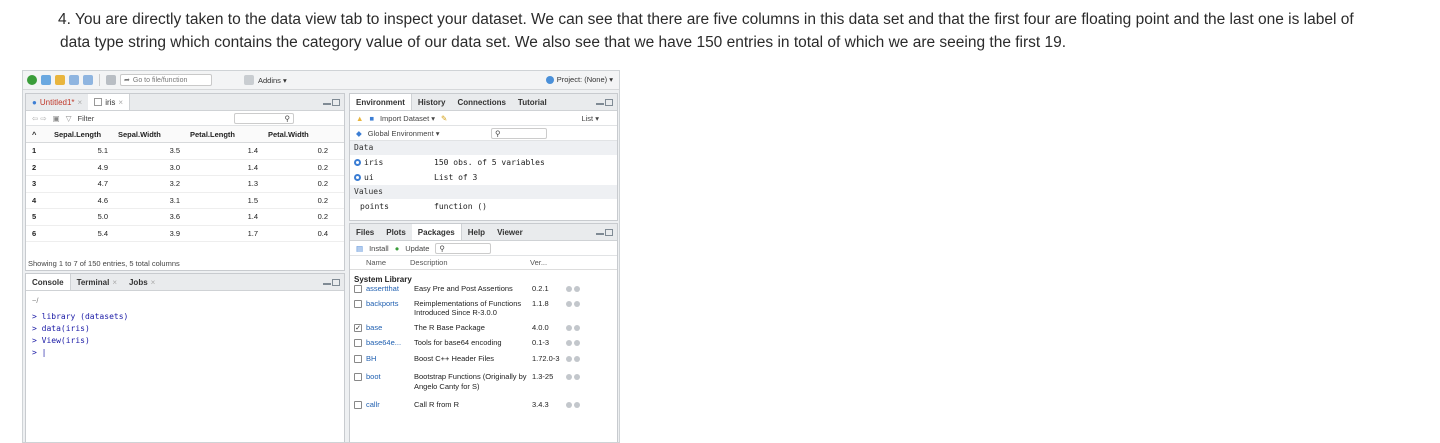  I want to click on install-button: Install, so click(379, 248).